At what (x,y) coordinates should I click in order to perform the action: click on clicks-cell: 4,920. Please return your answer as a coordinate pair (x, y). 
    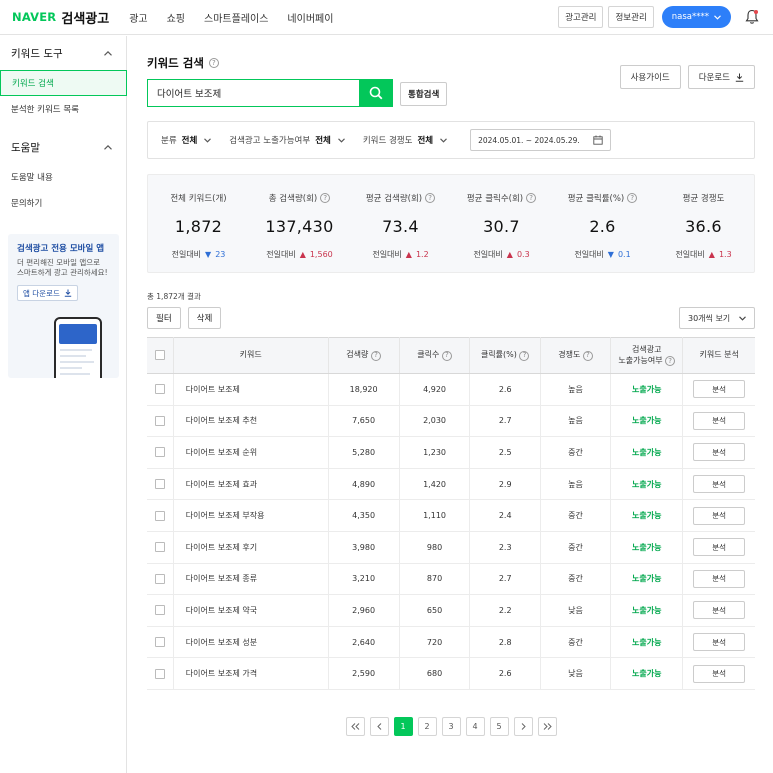
    Looking at the image, I should click on (435, 389).